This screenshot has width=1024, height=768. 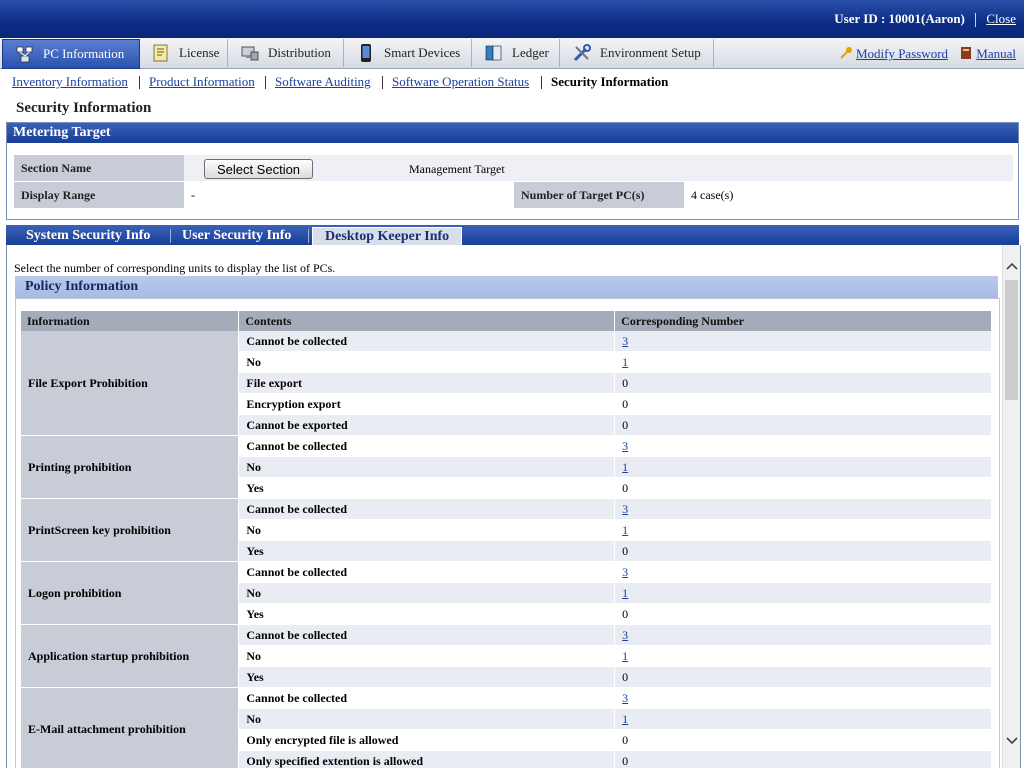 What do you see at coordinates (427, 740) in the screenshot?
I see `policy-content: Only encrypted file is allowed` at bounding box center [427, 740].